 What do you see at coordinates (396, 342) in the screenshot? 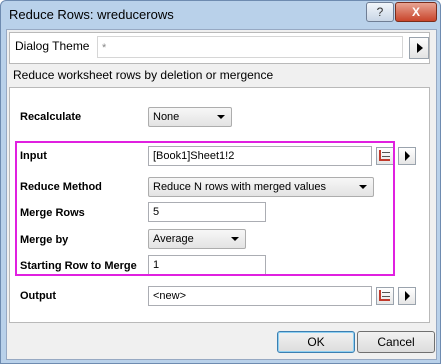
I see `cancel-button: Cancel` at bounding box center [396, 342].